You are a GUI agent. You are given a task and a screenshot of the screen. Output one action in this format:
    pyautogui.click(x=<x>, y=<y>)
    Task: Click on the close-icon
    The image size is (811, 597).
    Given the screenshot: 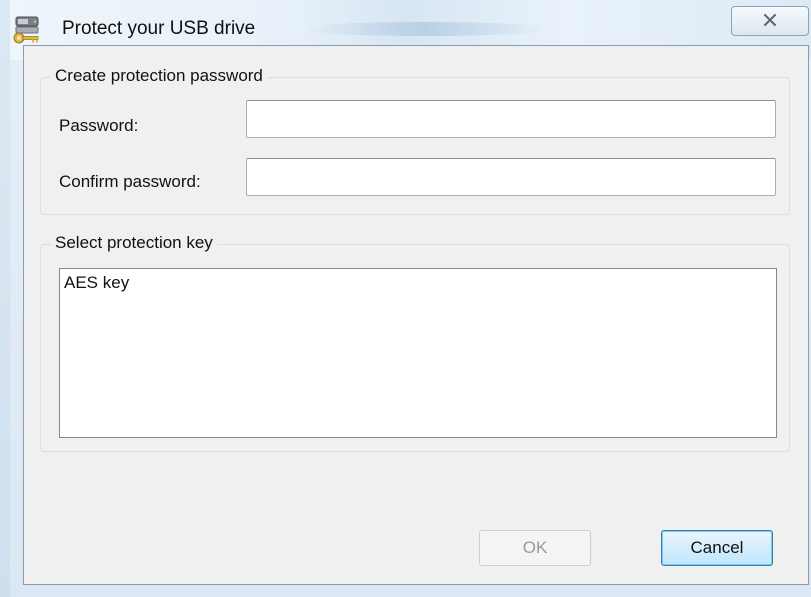 What is the action you would take?
    pyautogui.click(x=770, y=21)
    